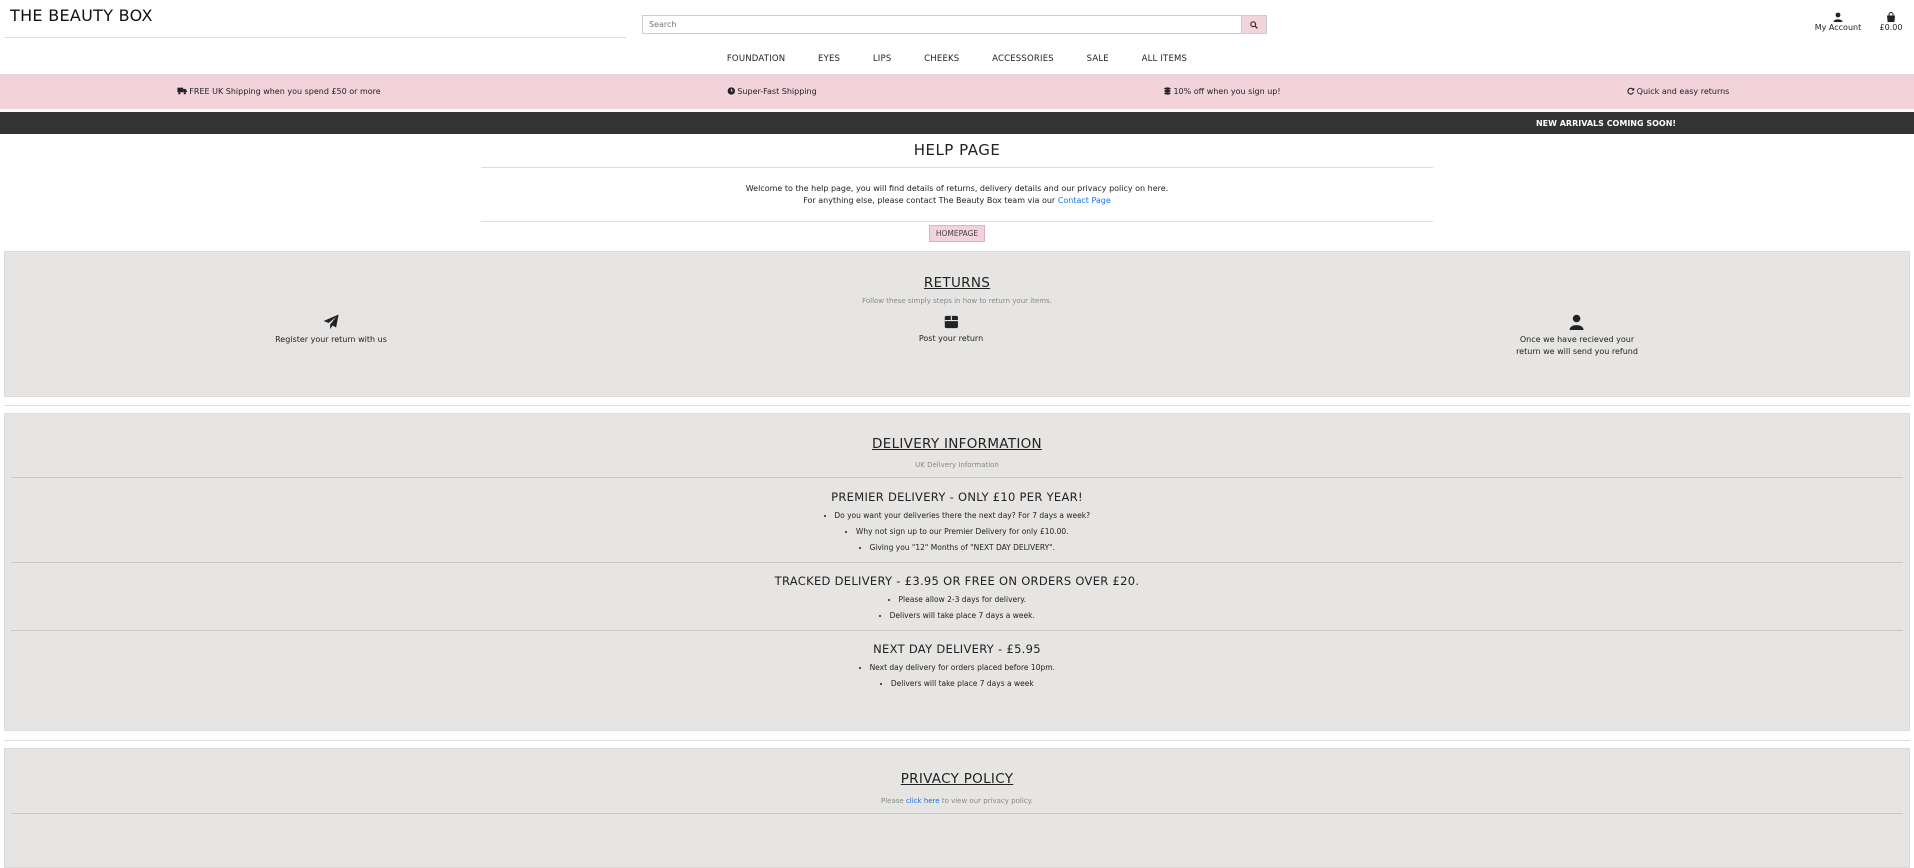  Describe the element at coordinates (1167, 91) in the screenshot. I see `coins-icon` at that location.